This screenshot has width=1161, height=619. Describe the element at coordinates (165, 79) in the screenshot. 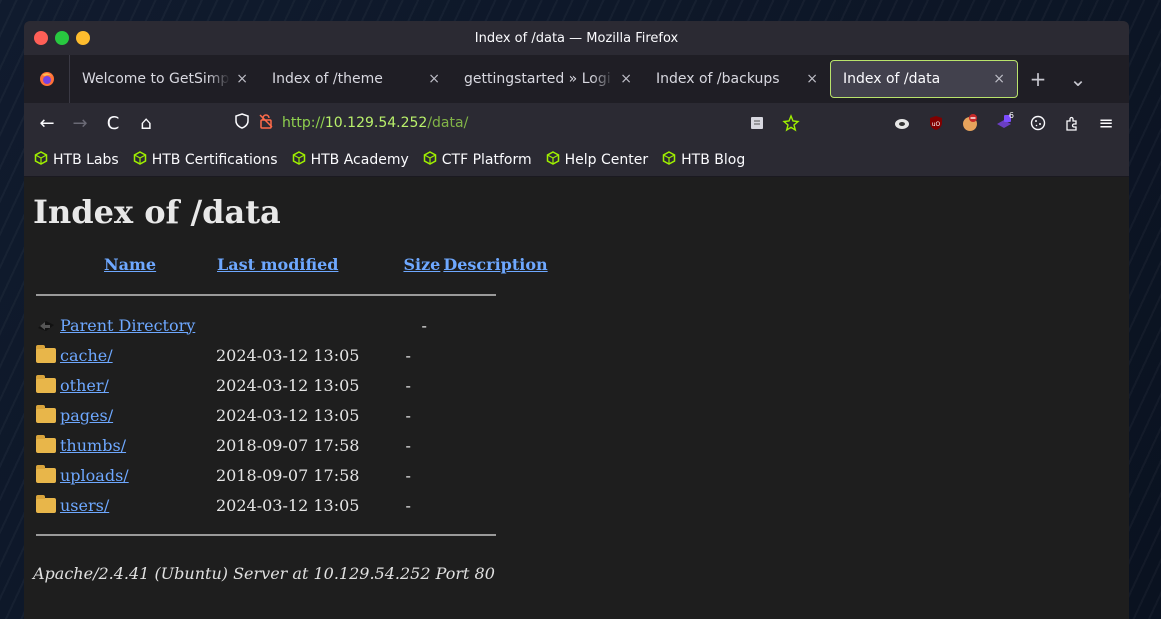

I see `tab-getsimple: Welcome to GetSimp ×` at that location.